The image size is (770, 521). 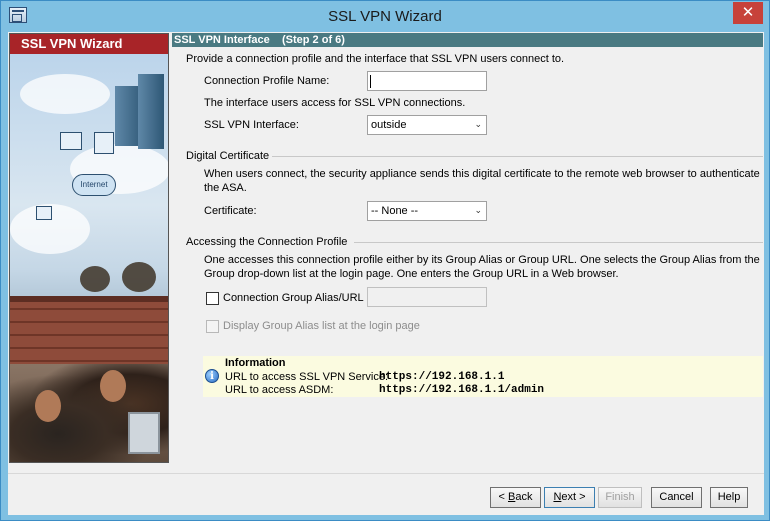 I want to click on profile-name-input, so click(x=427, y=81).